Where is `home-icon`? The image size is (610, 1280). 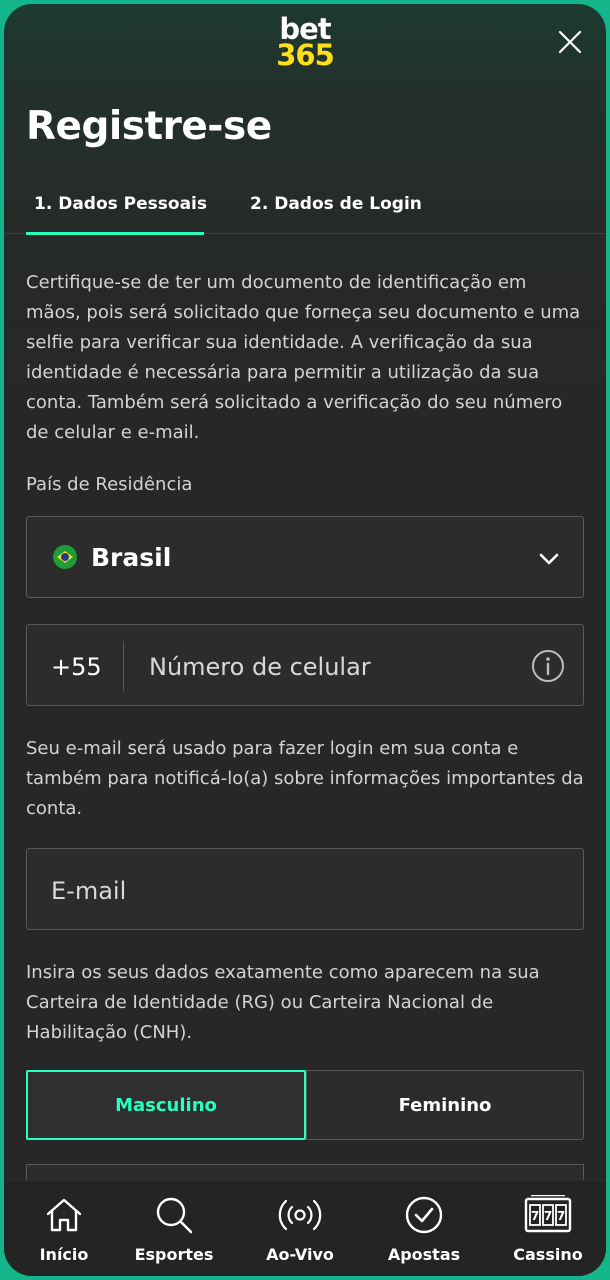
home-icon is located at coordinates (64, 1215).